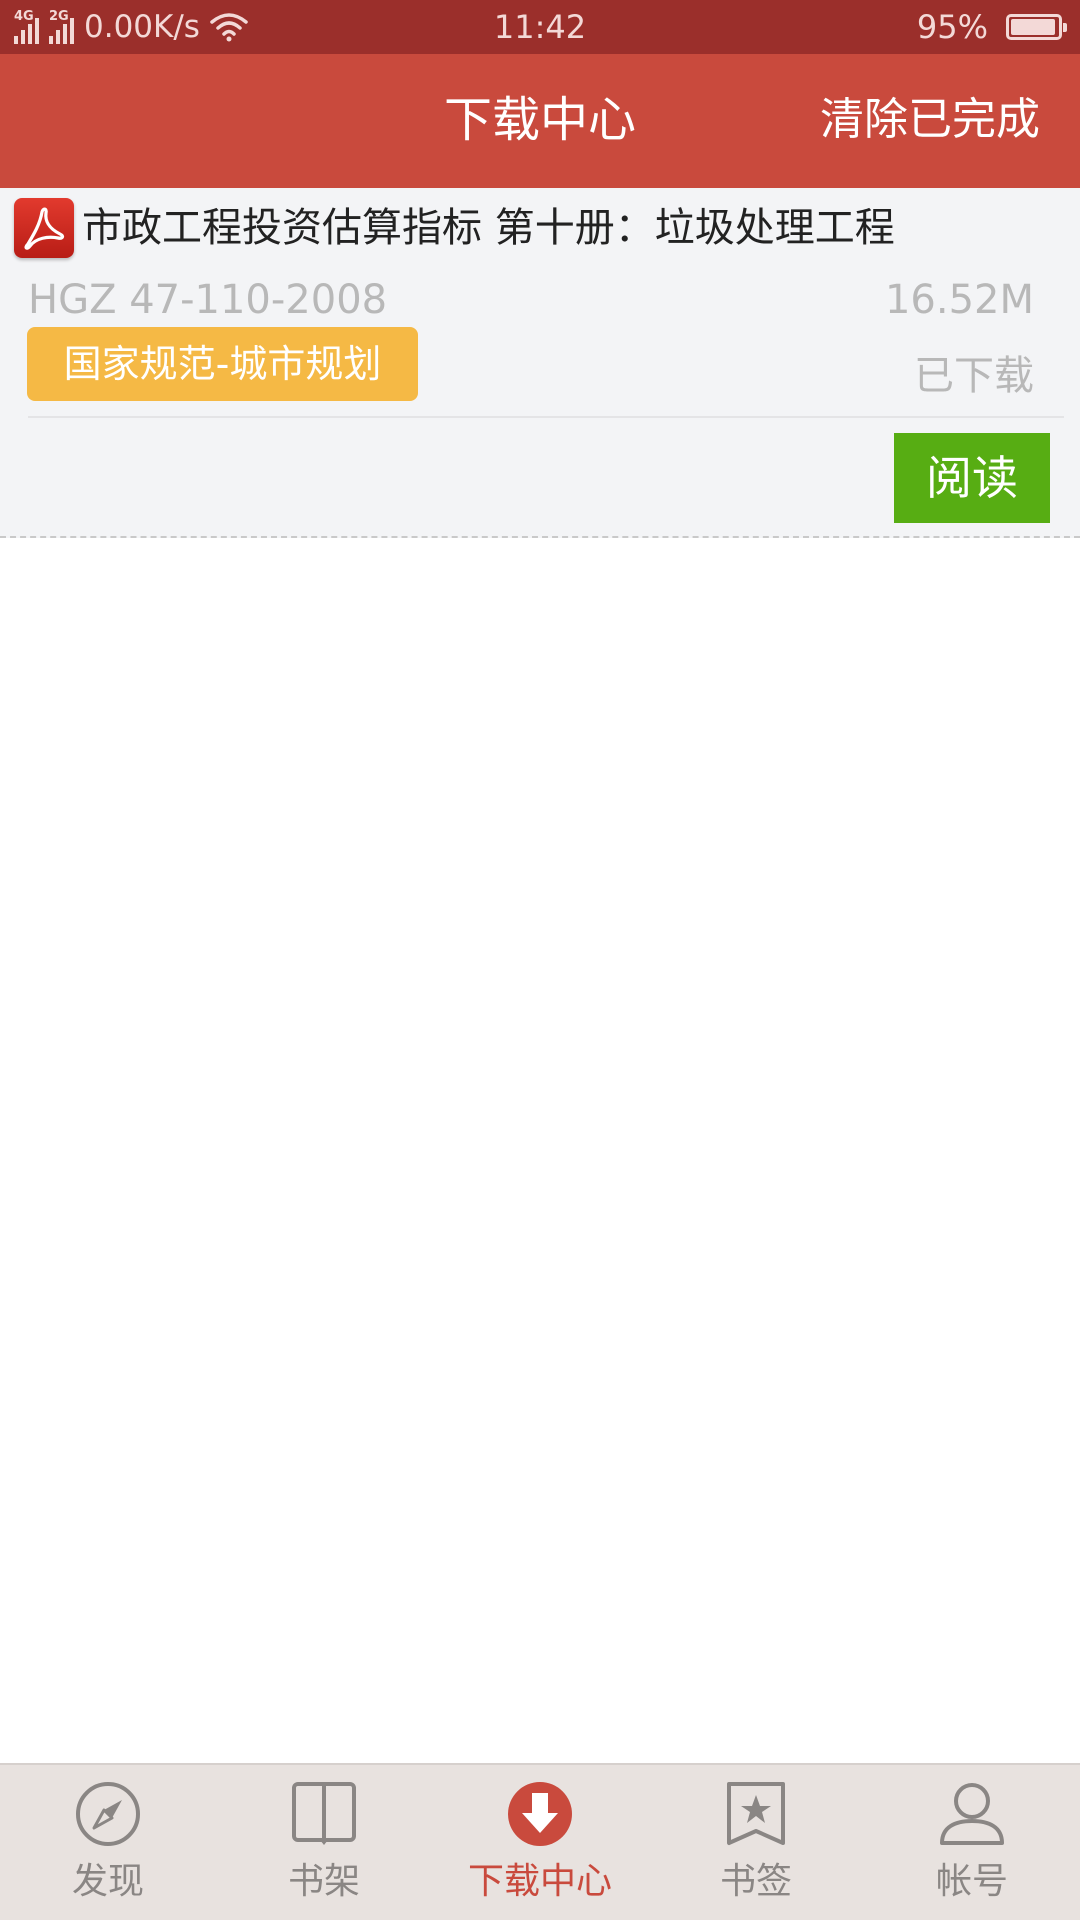  I want to click on nav-label: 下载中心, so click(539, 1881).